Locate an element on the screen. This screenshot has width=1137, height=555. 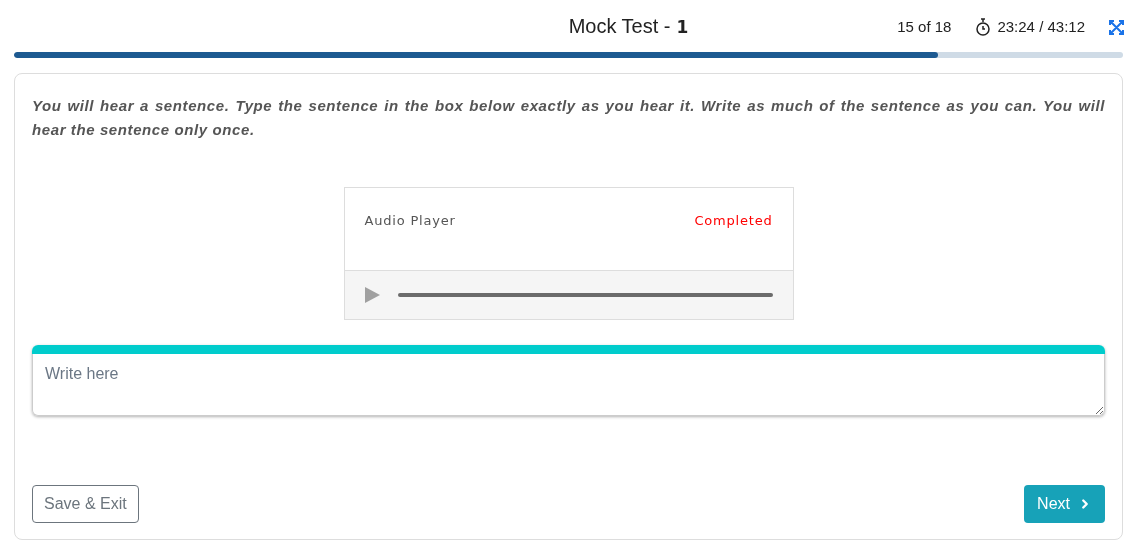
audio-status: Completed is located at coordinates (733, 221).